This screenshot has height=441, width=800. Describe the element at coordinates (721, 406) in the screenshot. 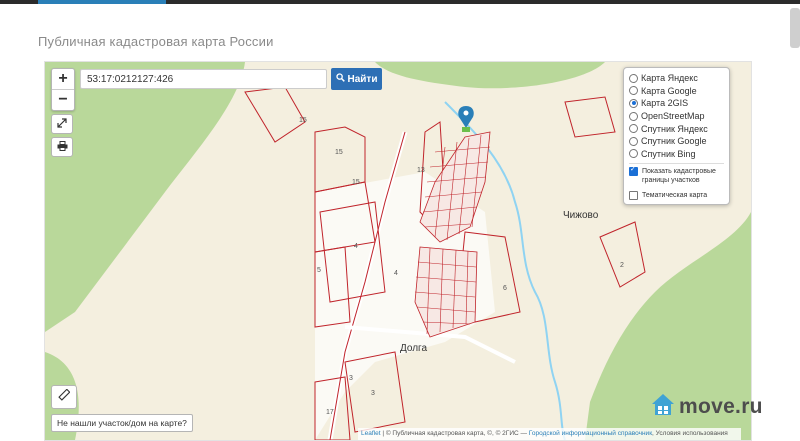

I see `watermark-text: move.ru` at that location.